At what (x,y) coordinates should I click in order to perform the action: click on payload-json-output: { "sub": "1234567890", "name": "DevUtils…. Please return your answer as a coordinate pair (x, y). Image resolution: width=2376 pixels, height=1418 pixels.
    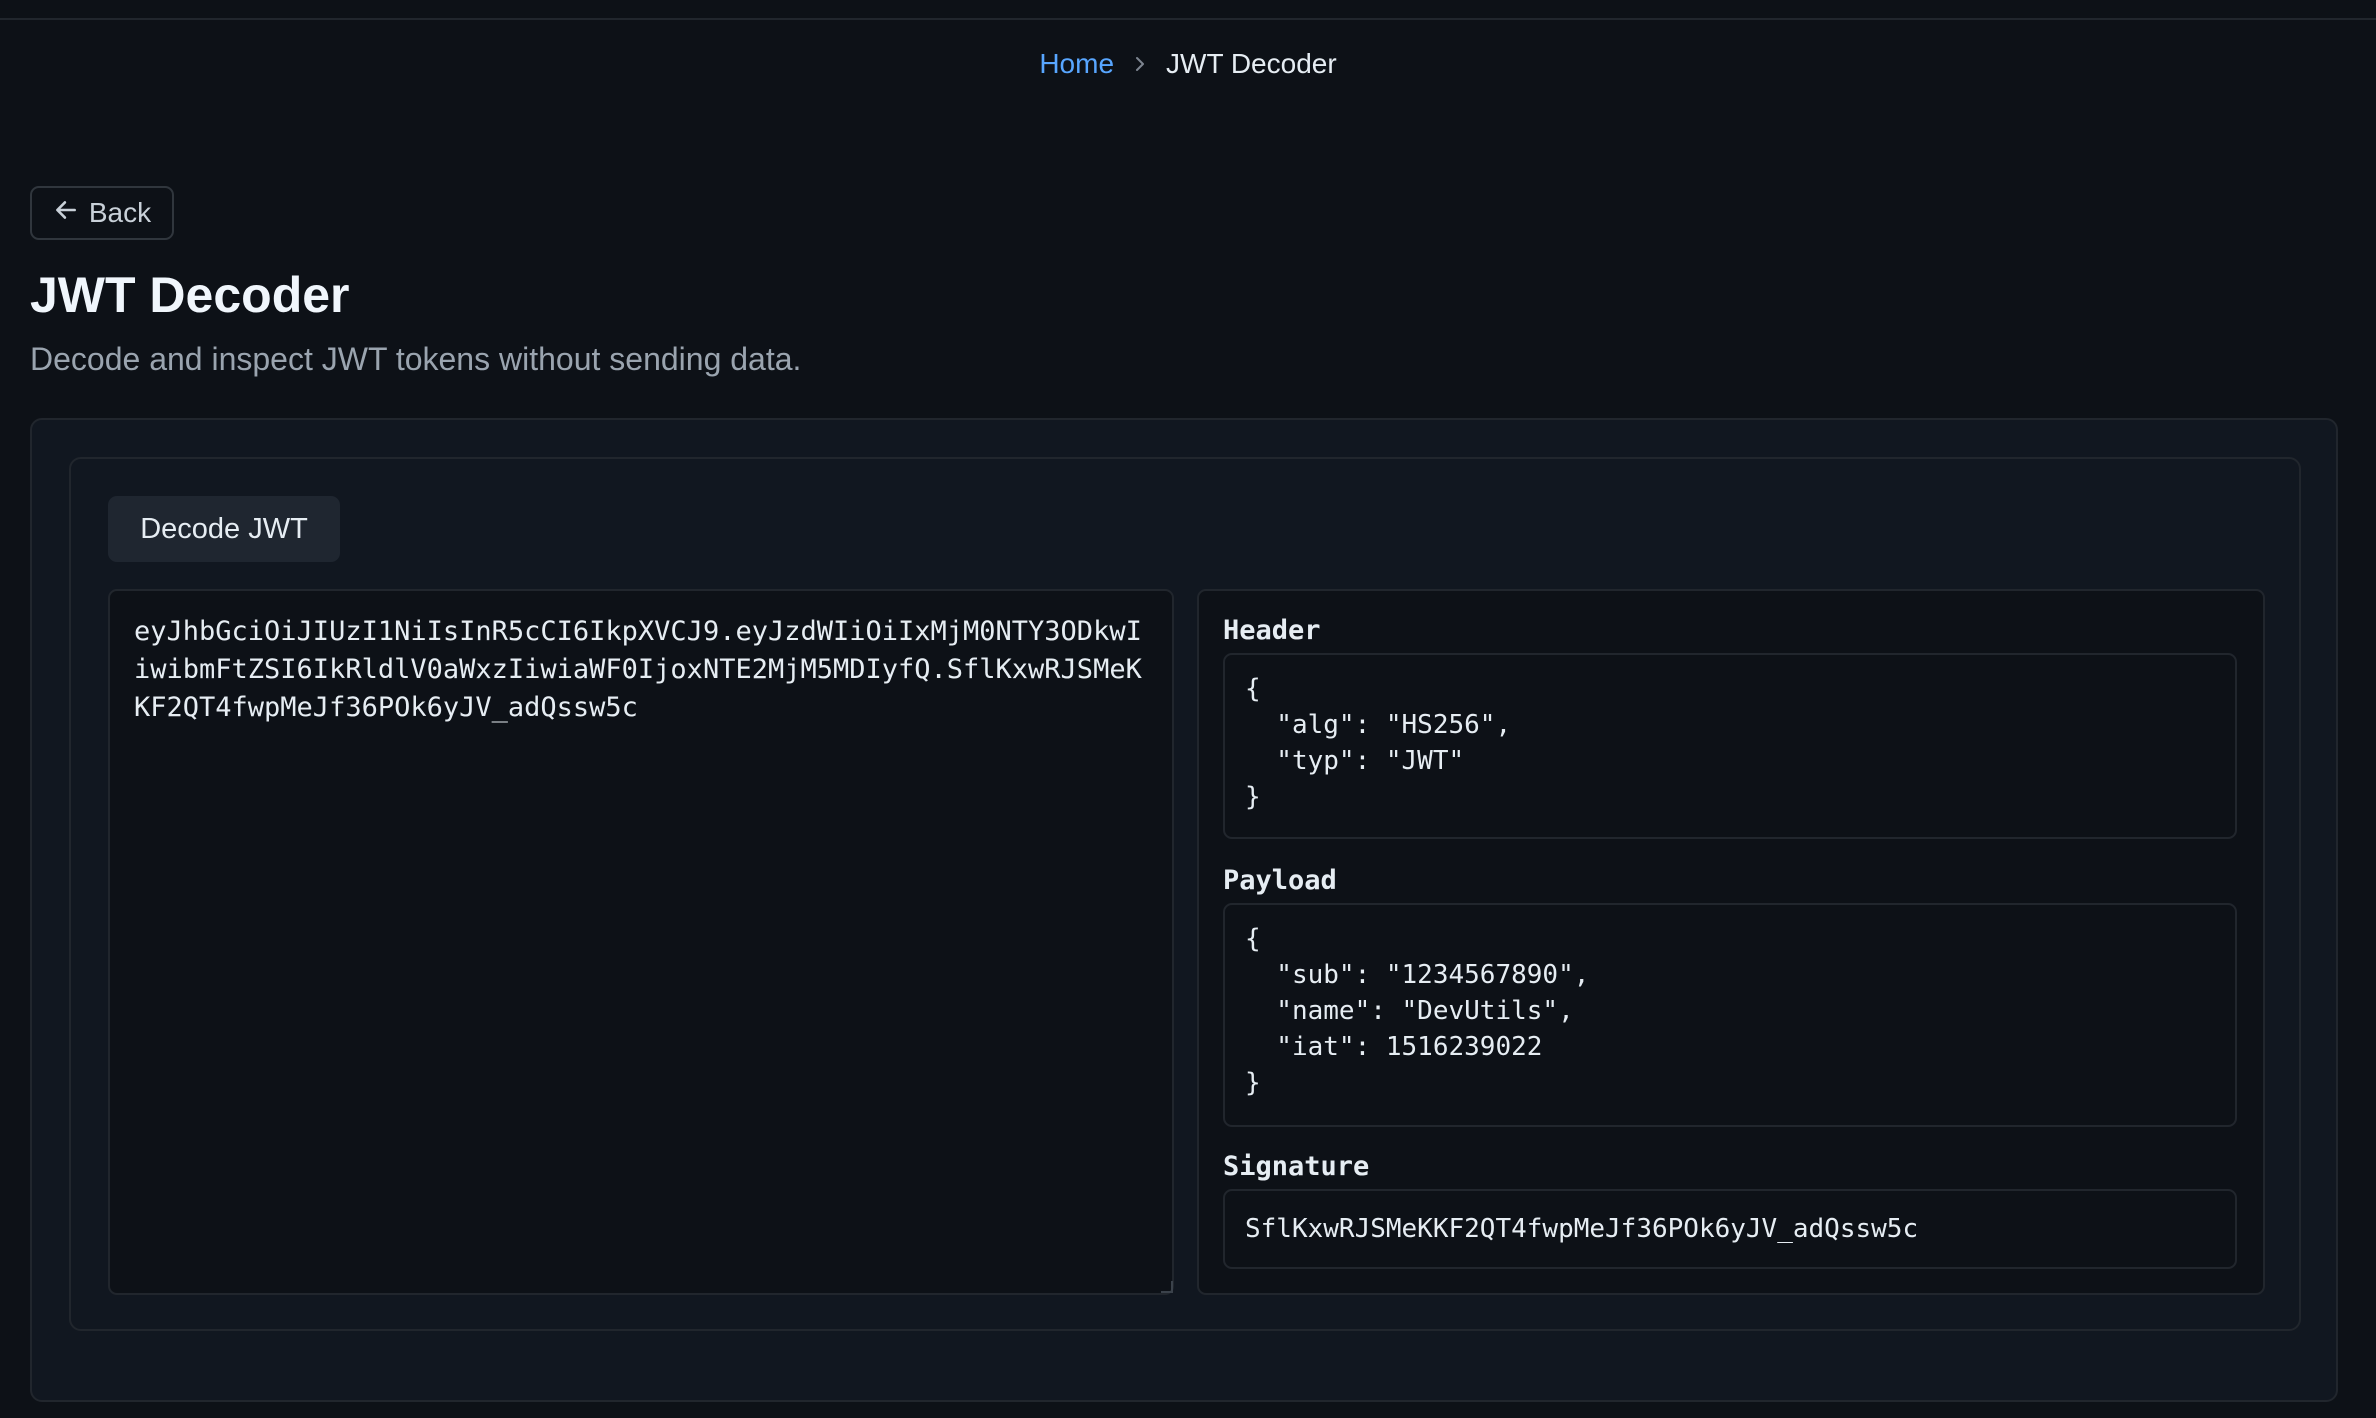
    Looking at the image, I should click on (1730, 1015).